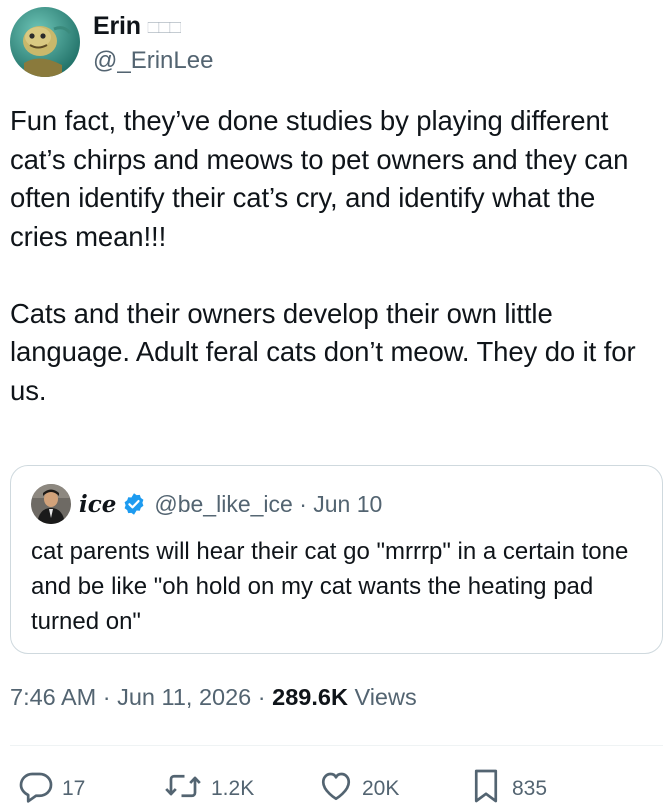  Describe the element at coordinates (153, 61) in the screenshot. I see `author-handle: @_ErinLee` at that location.